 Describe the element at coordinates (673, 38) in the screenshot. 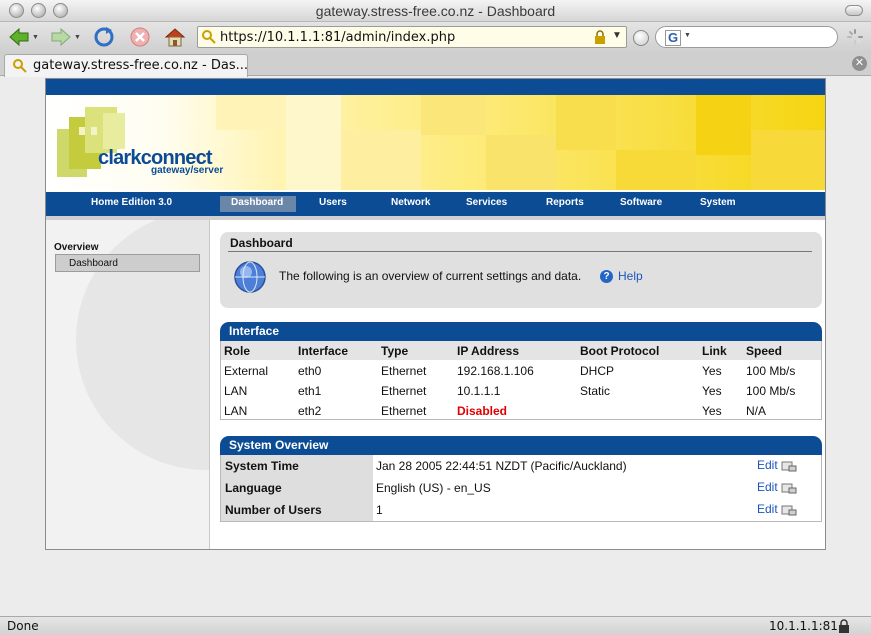

I see `google-icon: G` at that location.